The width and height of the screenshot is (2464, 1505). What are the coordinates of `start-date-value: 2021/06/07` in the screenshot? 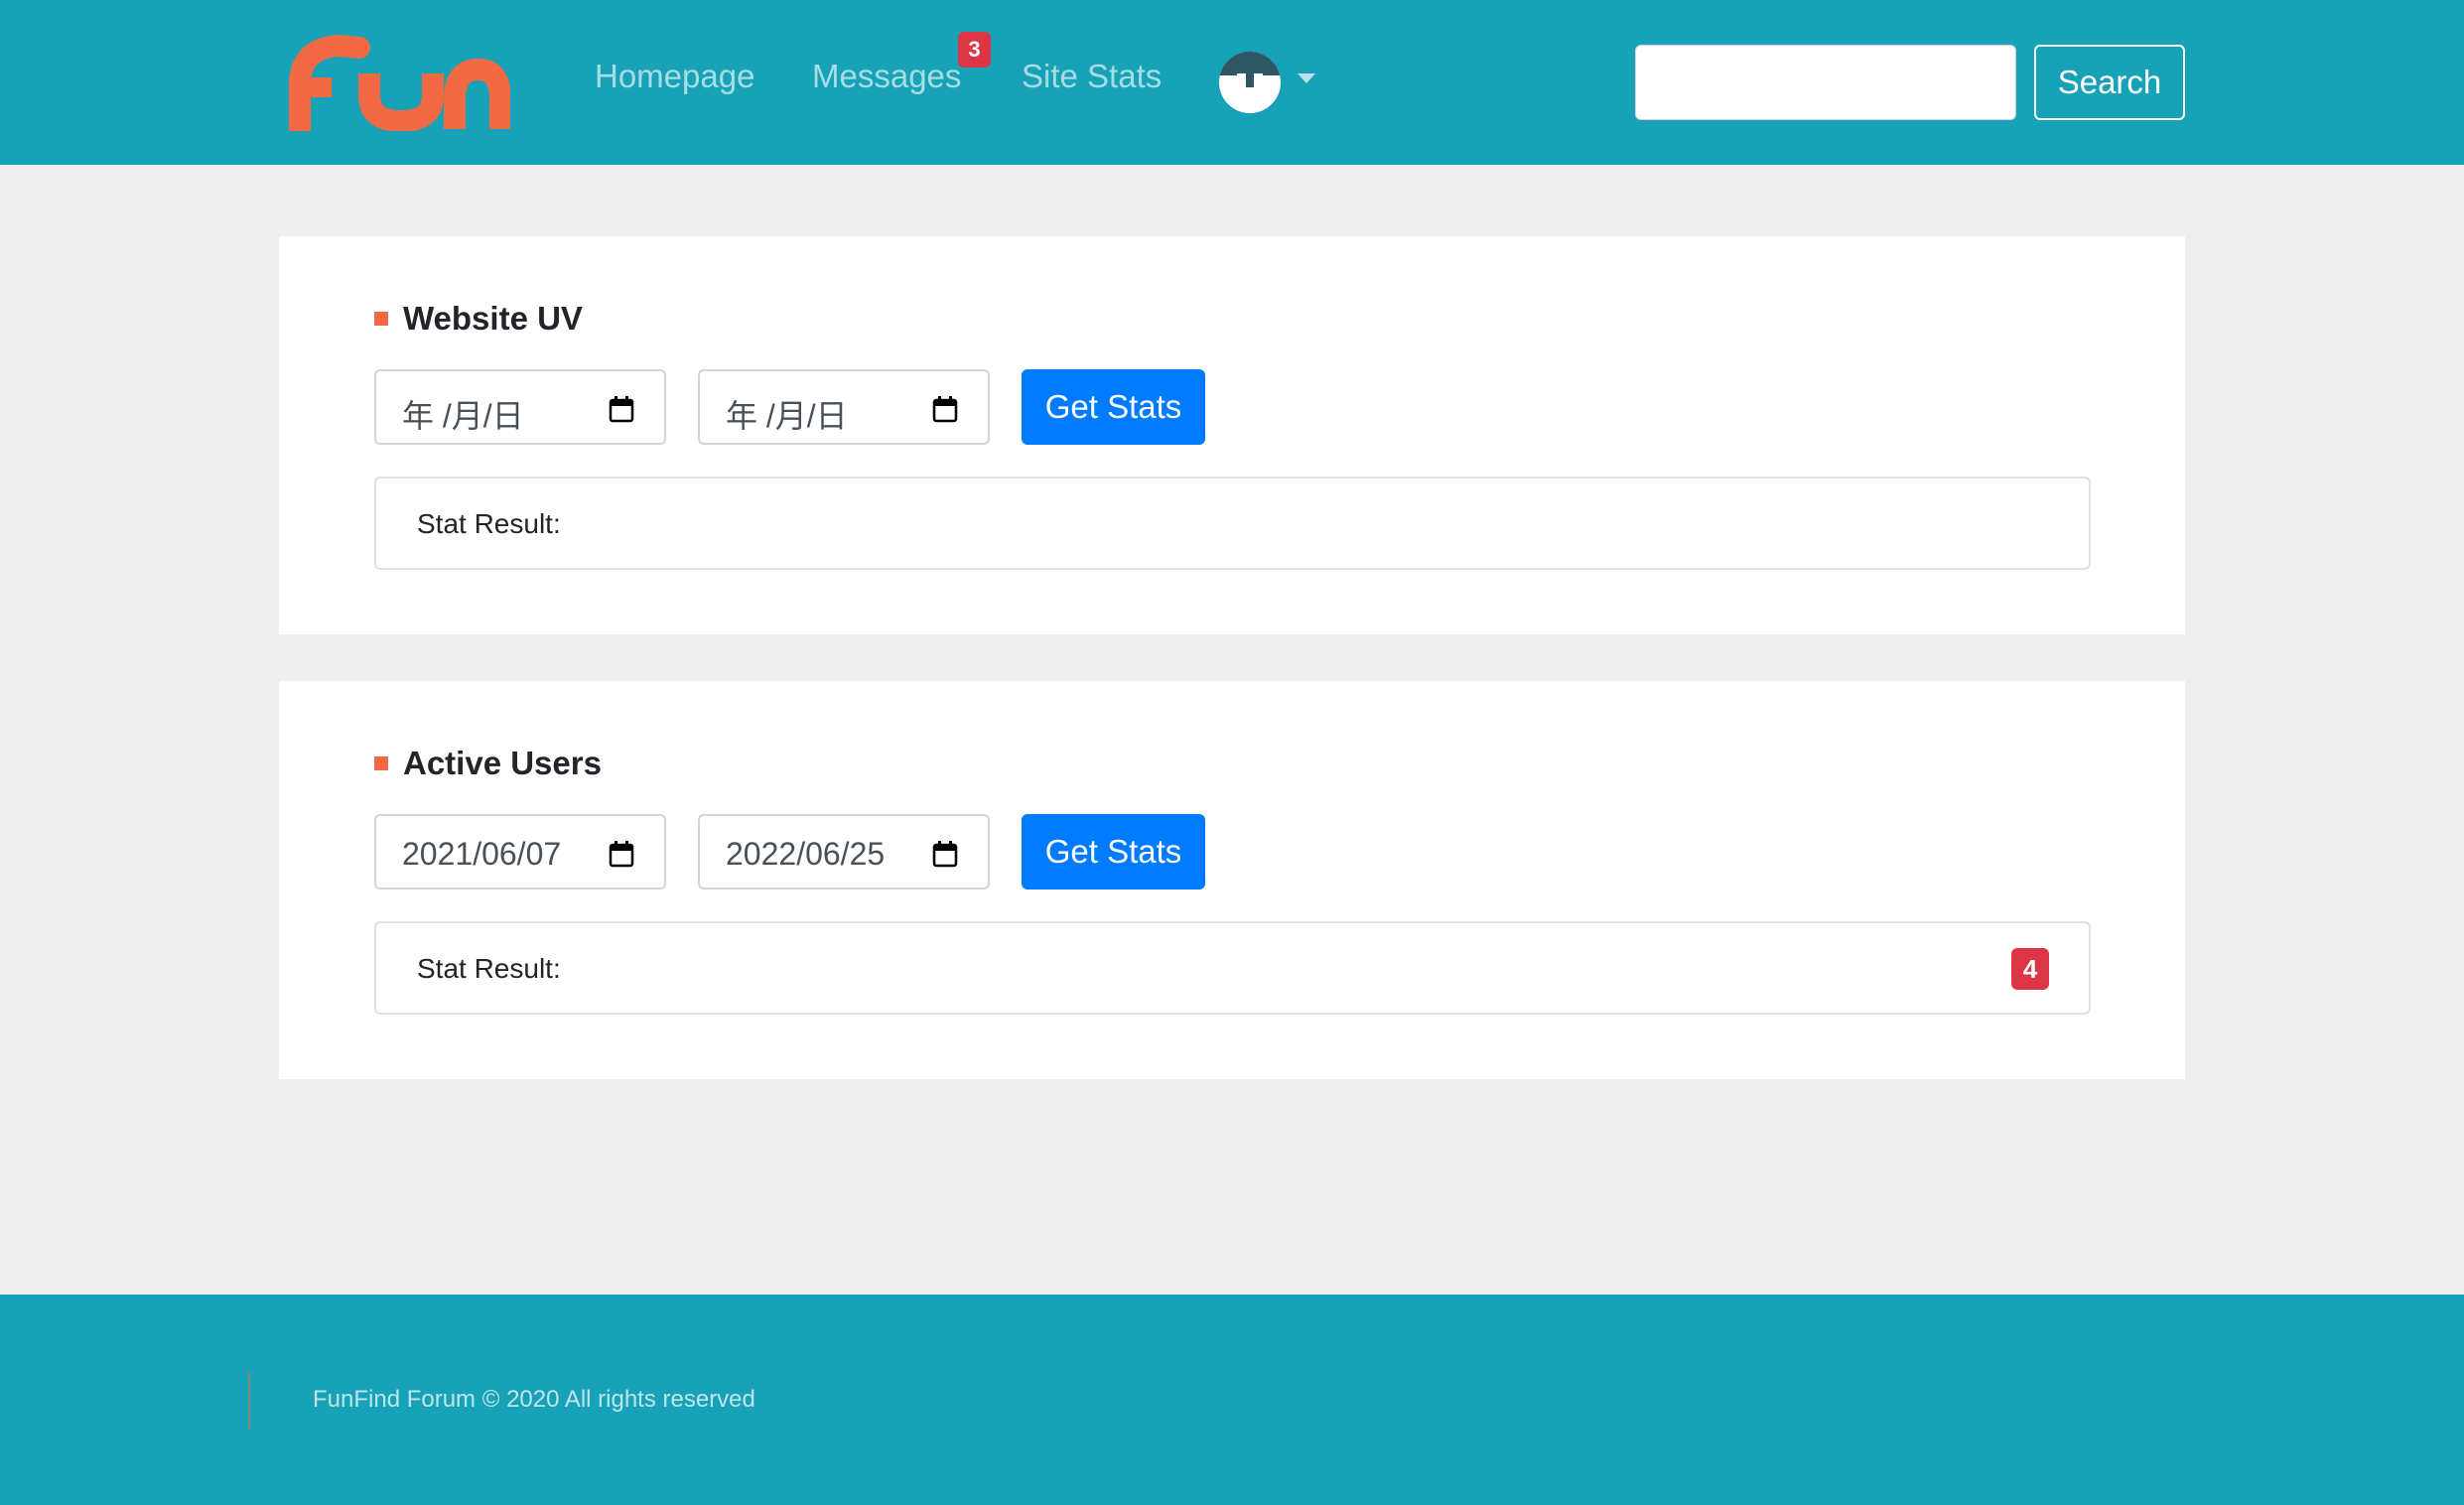 It's located at (482, 854).